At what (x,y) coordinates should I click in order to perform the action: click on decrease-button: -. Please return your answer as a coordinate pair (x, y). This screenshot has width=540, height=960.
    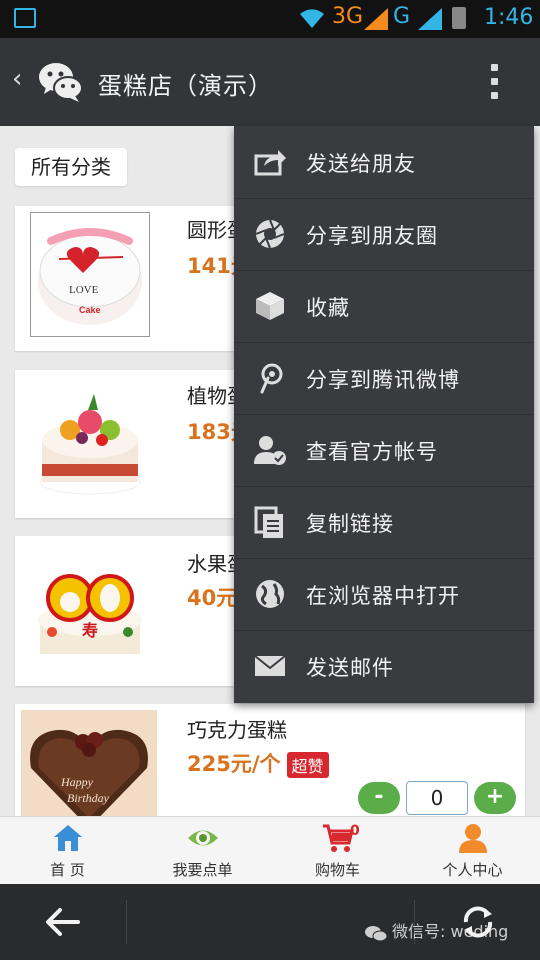
    Looking at the image, I should click on (379, 798).